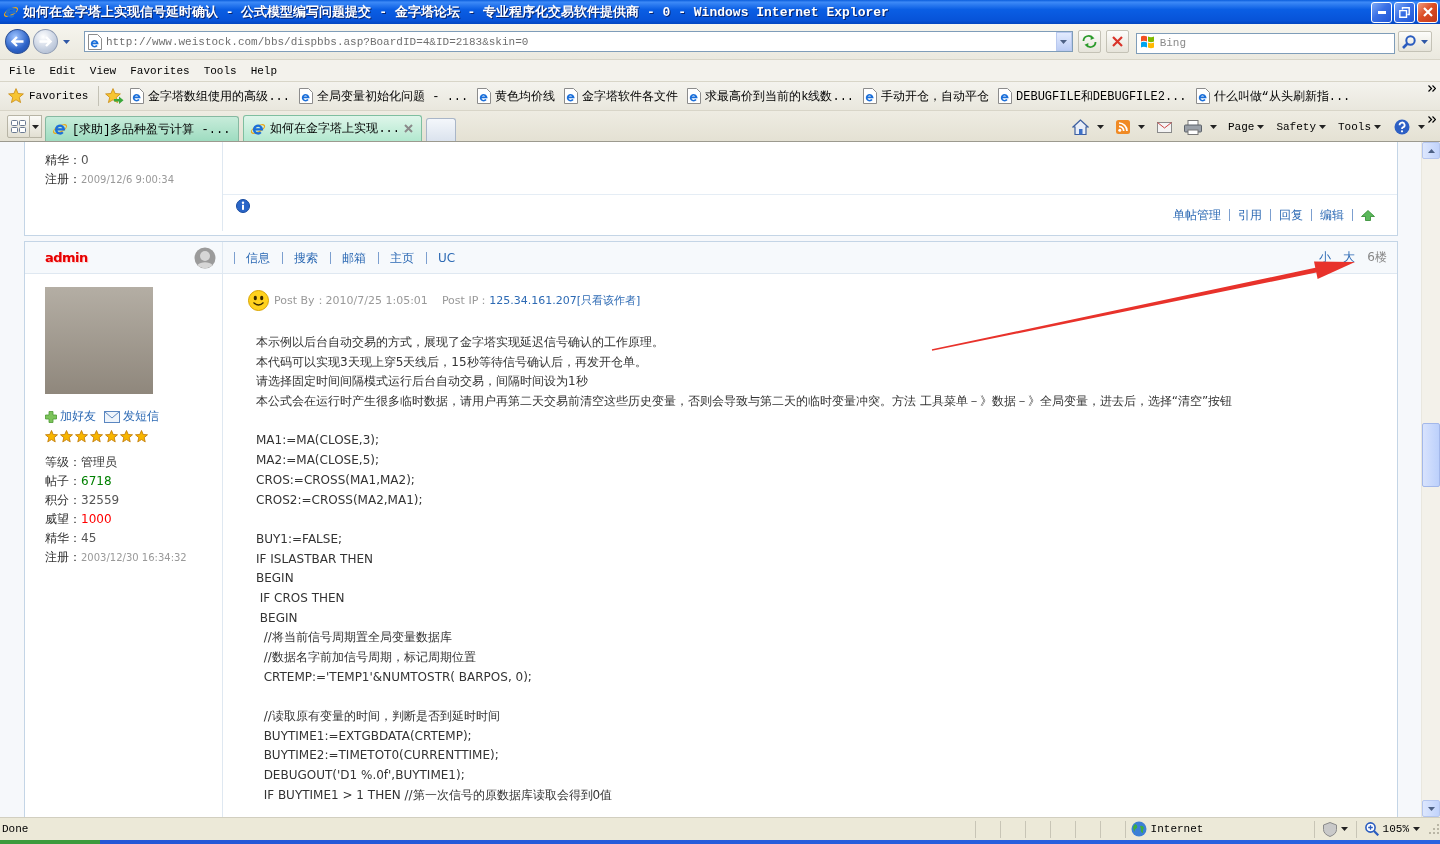  I want to click on menu-item: Favorites, so click(160, 70).